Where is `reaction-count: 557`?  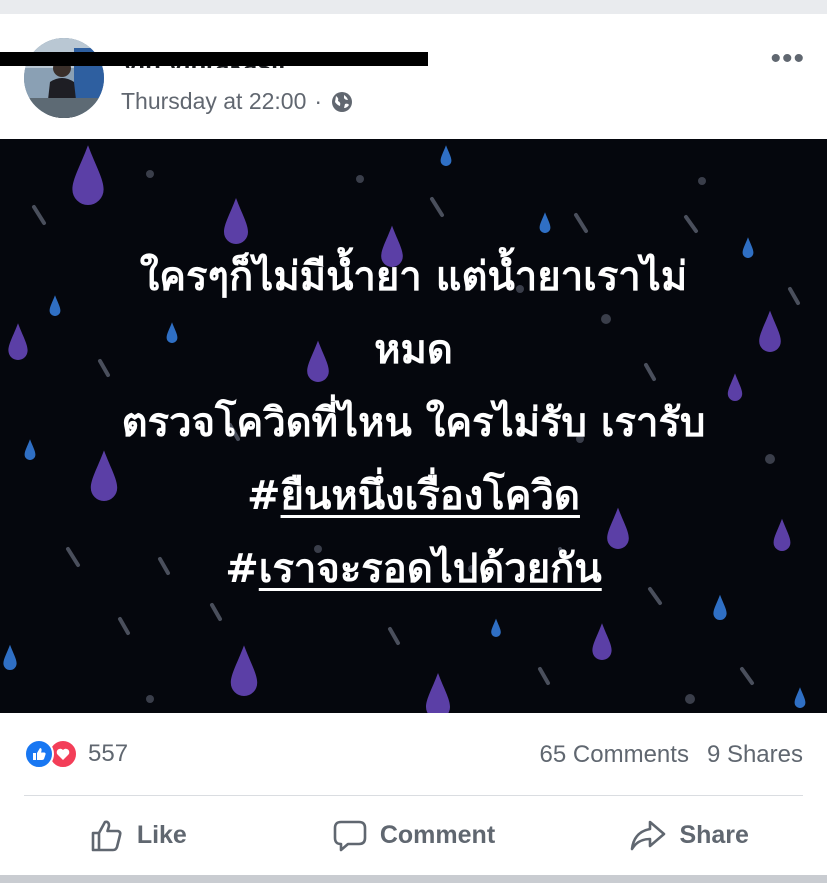 reaction-count: 557 is located at coordinates (108, 753).